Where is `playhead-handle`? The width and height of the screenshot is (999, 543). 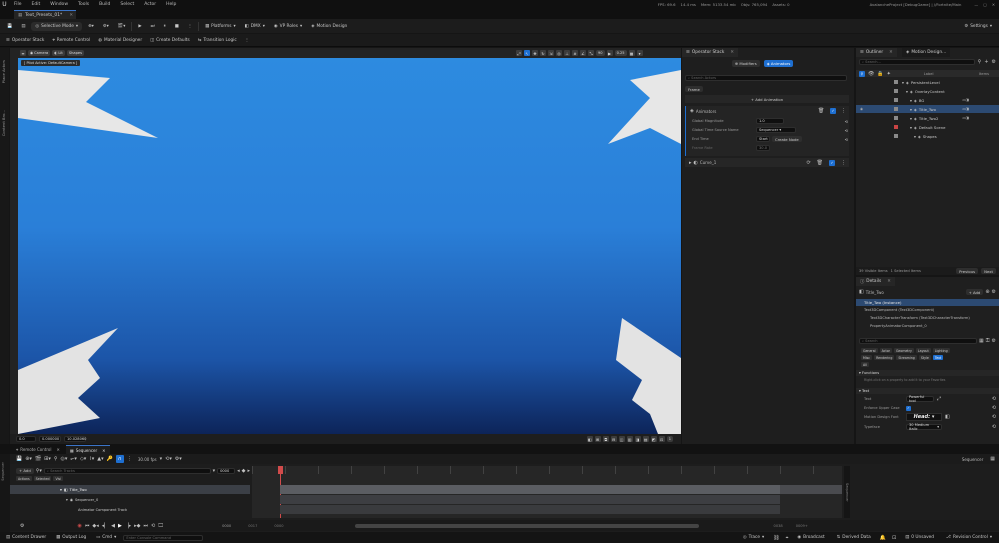 playhead-handle is located at coordinates (280, 470).